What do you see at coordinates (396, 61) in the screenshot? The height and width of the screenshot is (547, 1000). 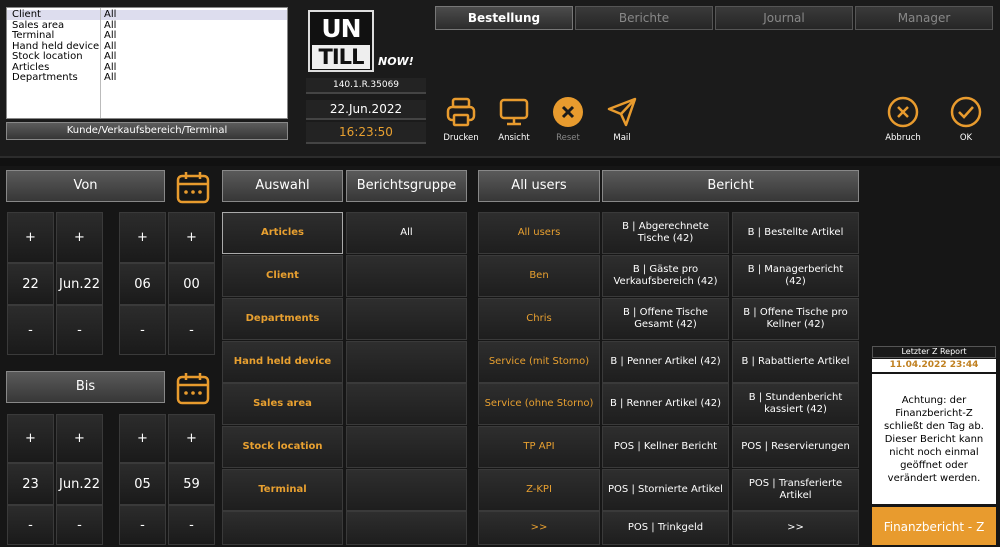 I see `logo-now-text: NOW!` at bounding box center [396, 61].